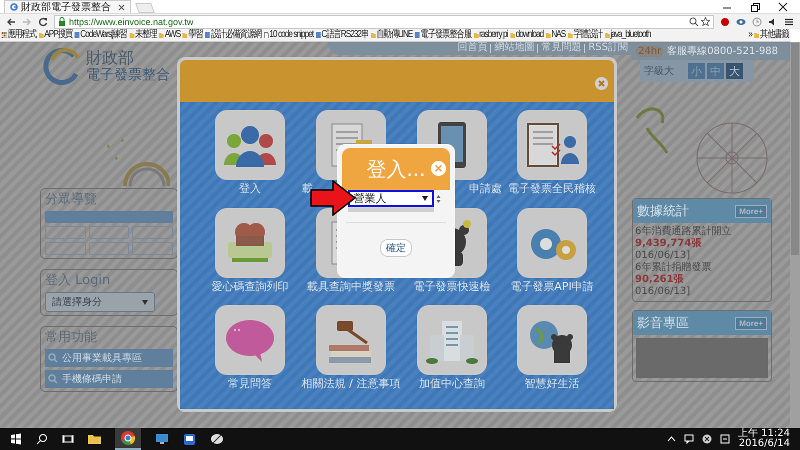  What do you see at coordinates (250, 188) in the screenshot?
I see `tile-label: 登入` at bounding box center [250, 188].